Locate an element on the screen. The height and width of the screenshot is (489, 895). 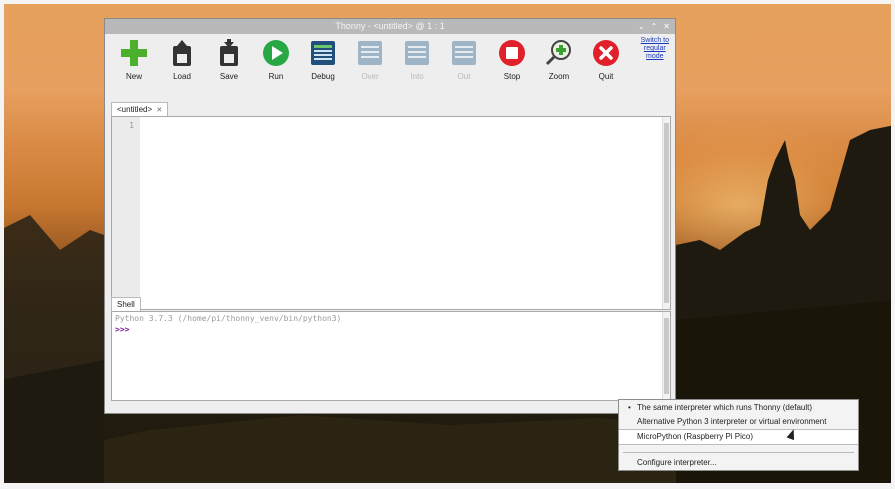
zoom-button: Zoom is located at coordinates (559, 59).